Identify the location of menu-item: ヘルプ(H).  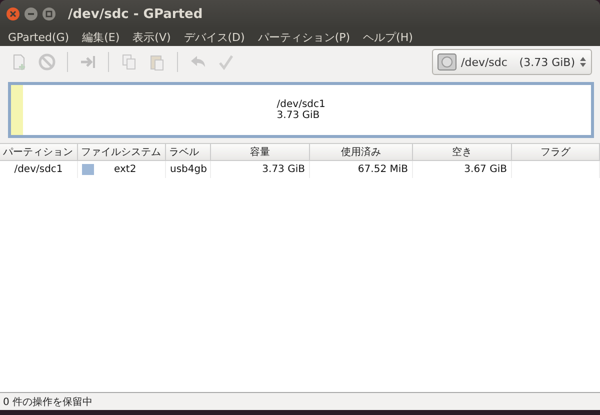
(388, 37).